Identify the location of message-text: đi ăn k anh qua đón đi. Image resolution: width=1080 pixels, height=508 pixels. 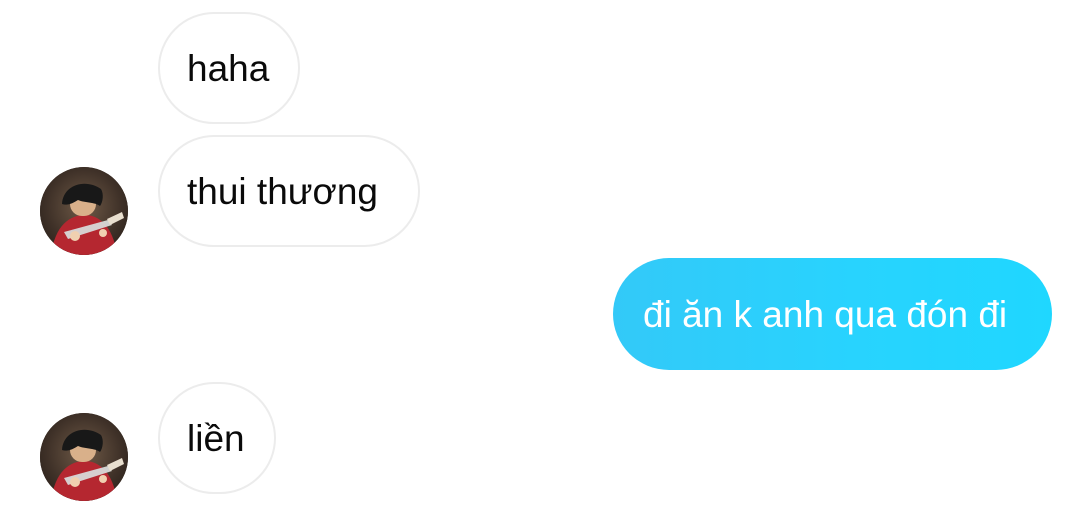
(825, 314).